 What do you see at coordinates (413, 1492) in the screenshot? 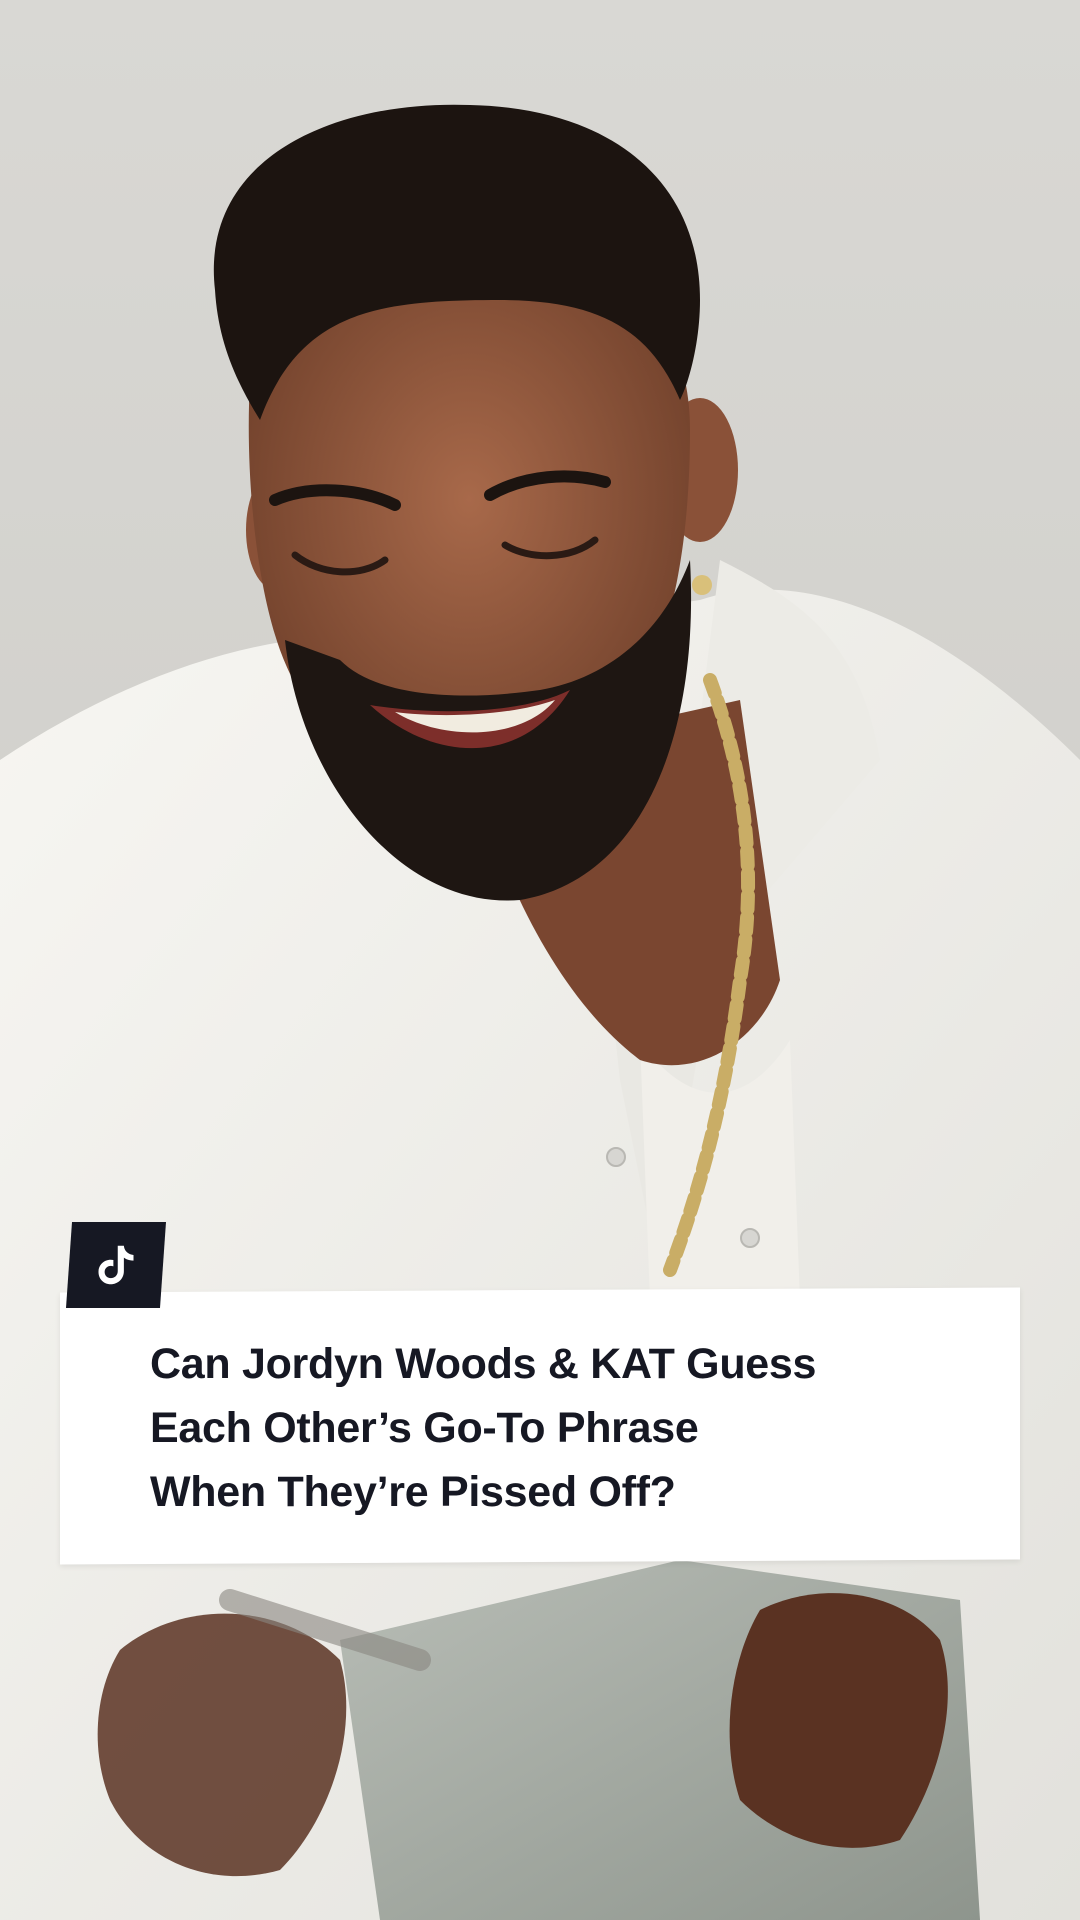
I see `caption-line-3: When They’re Pissed Off?` at bounding box center [413, 1492].